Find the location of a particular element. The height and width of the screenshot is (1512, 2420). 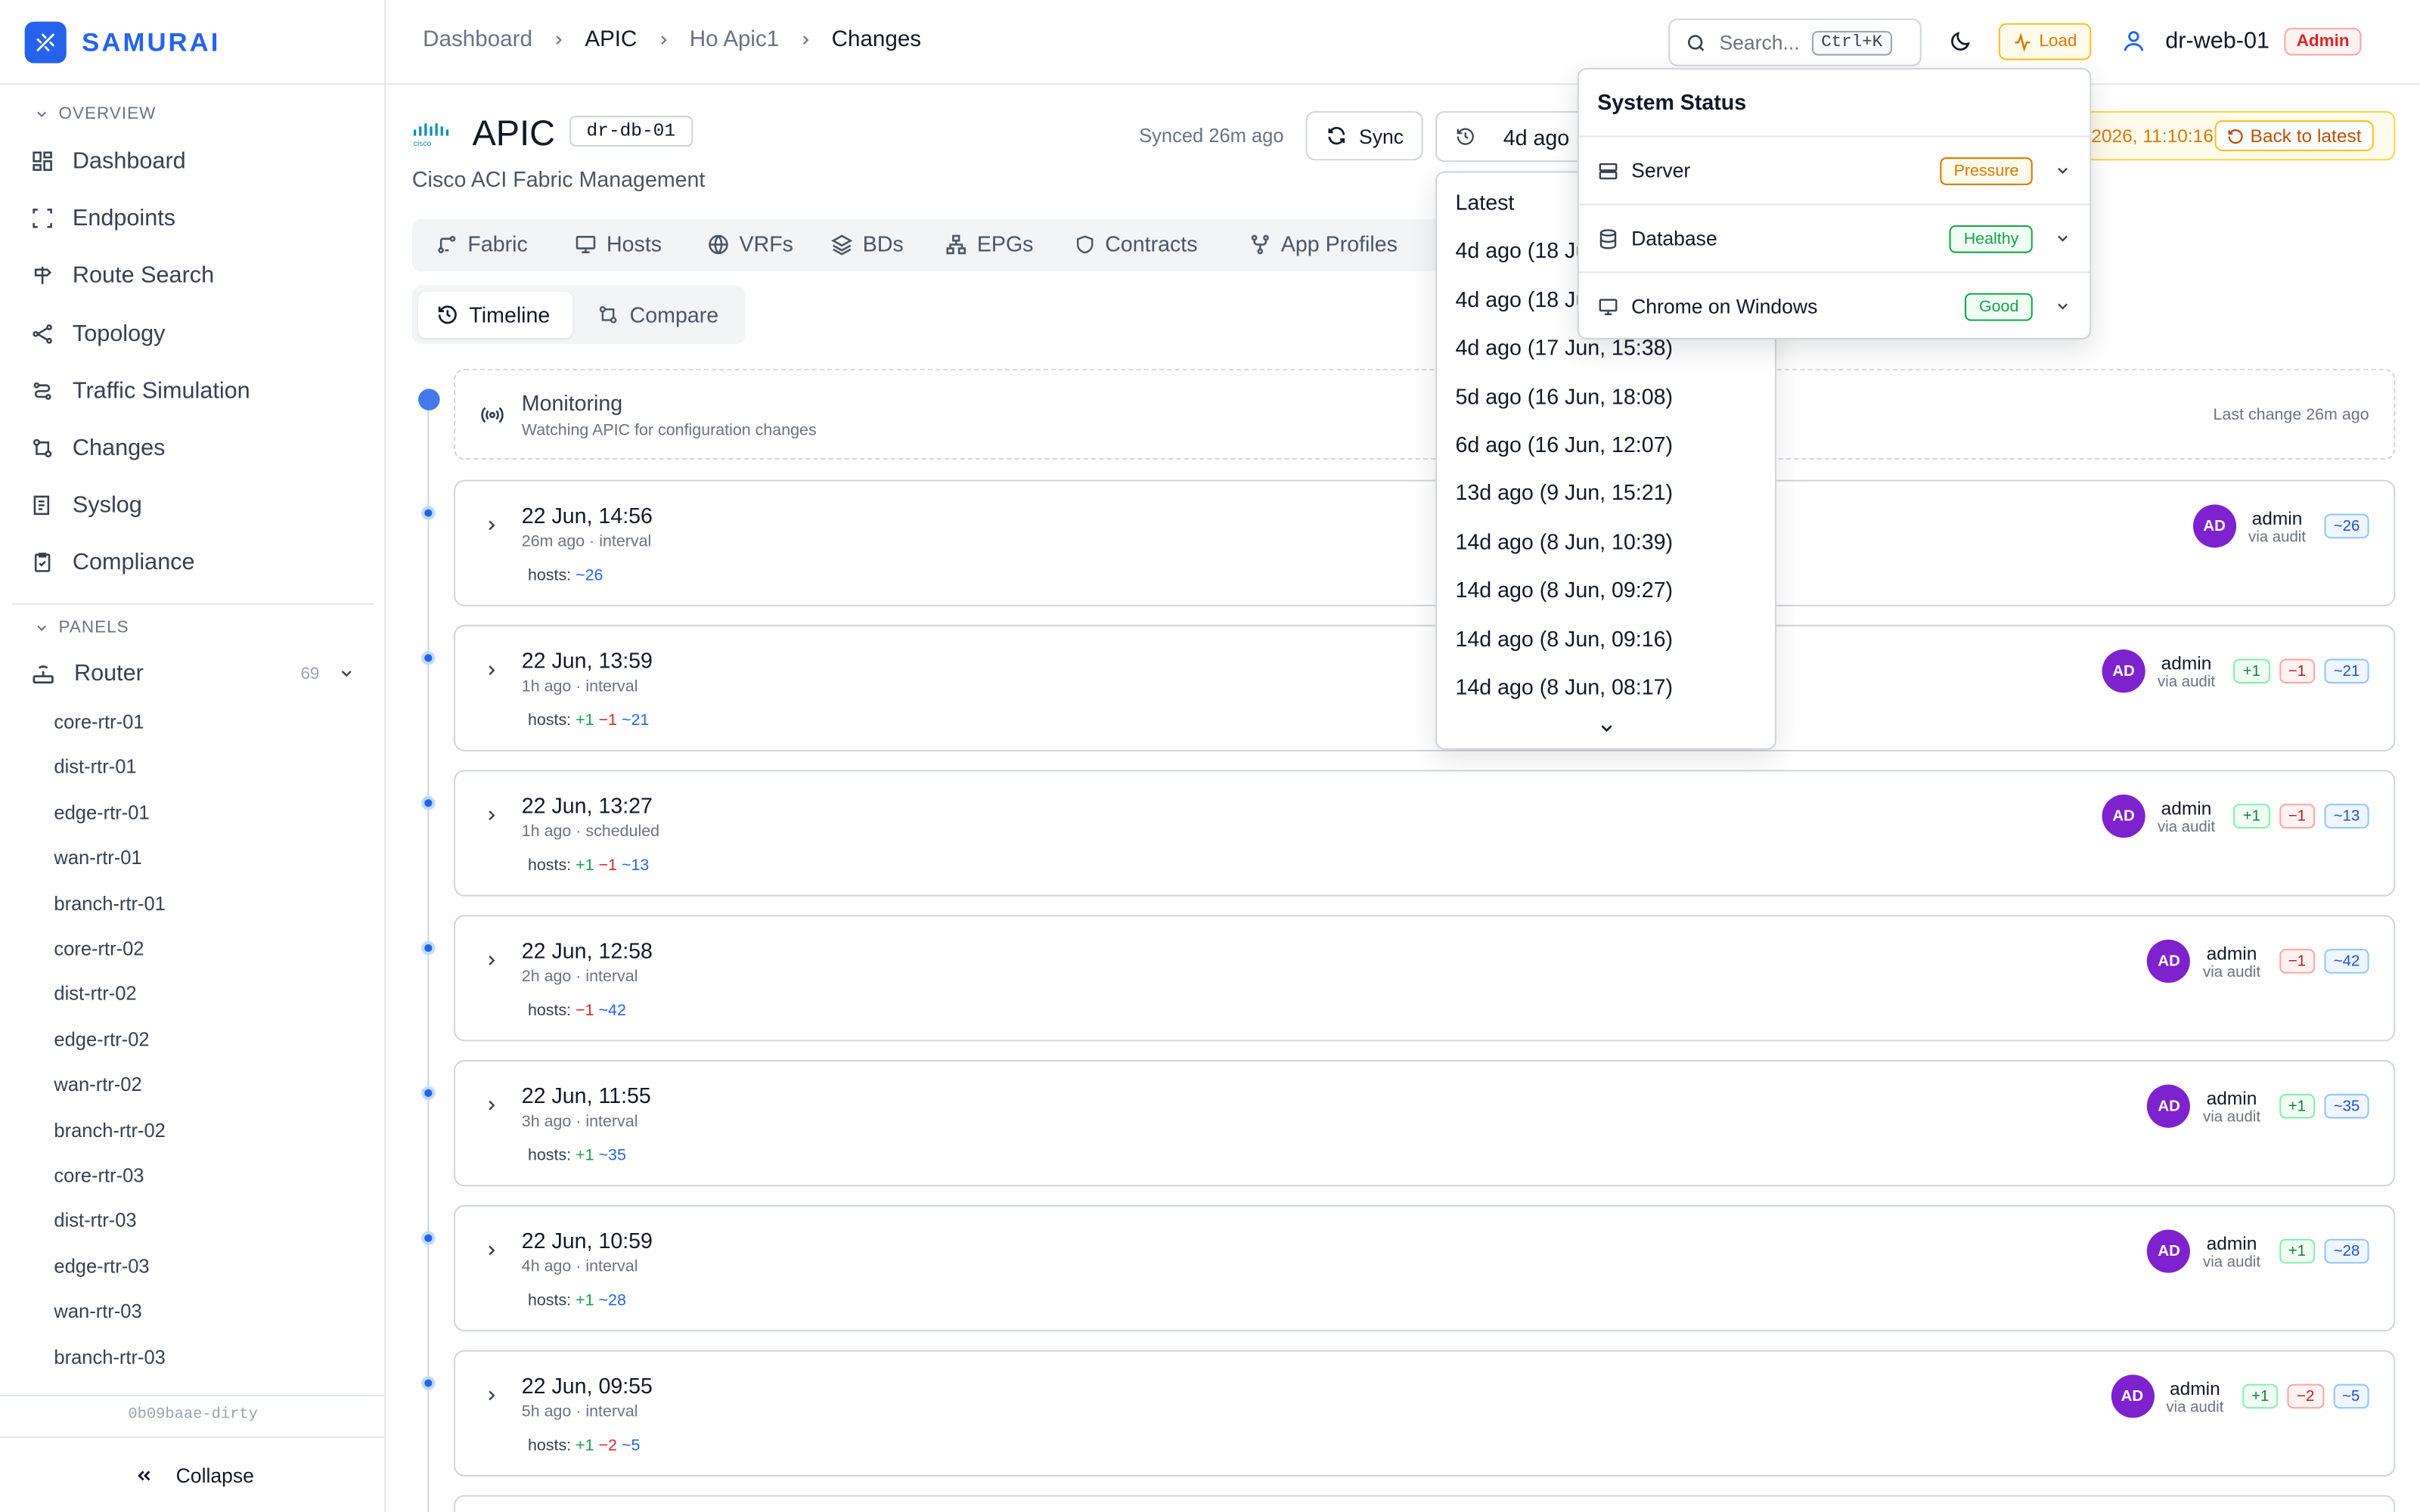

status-row-chrome: Chrome on Windows Good is located at coordinates (1834, 305).